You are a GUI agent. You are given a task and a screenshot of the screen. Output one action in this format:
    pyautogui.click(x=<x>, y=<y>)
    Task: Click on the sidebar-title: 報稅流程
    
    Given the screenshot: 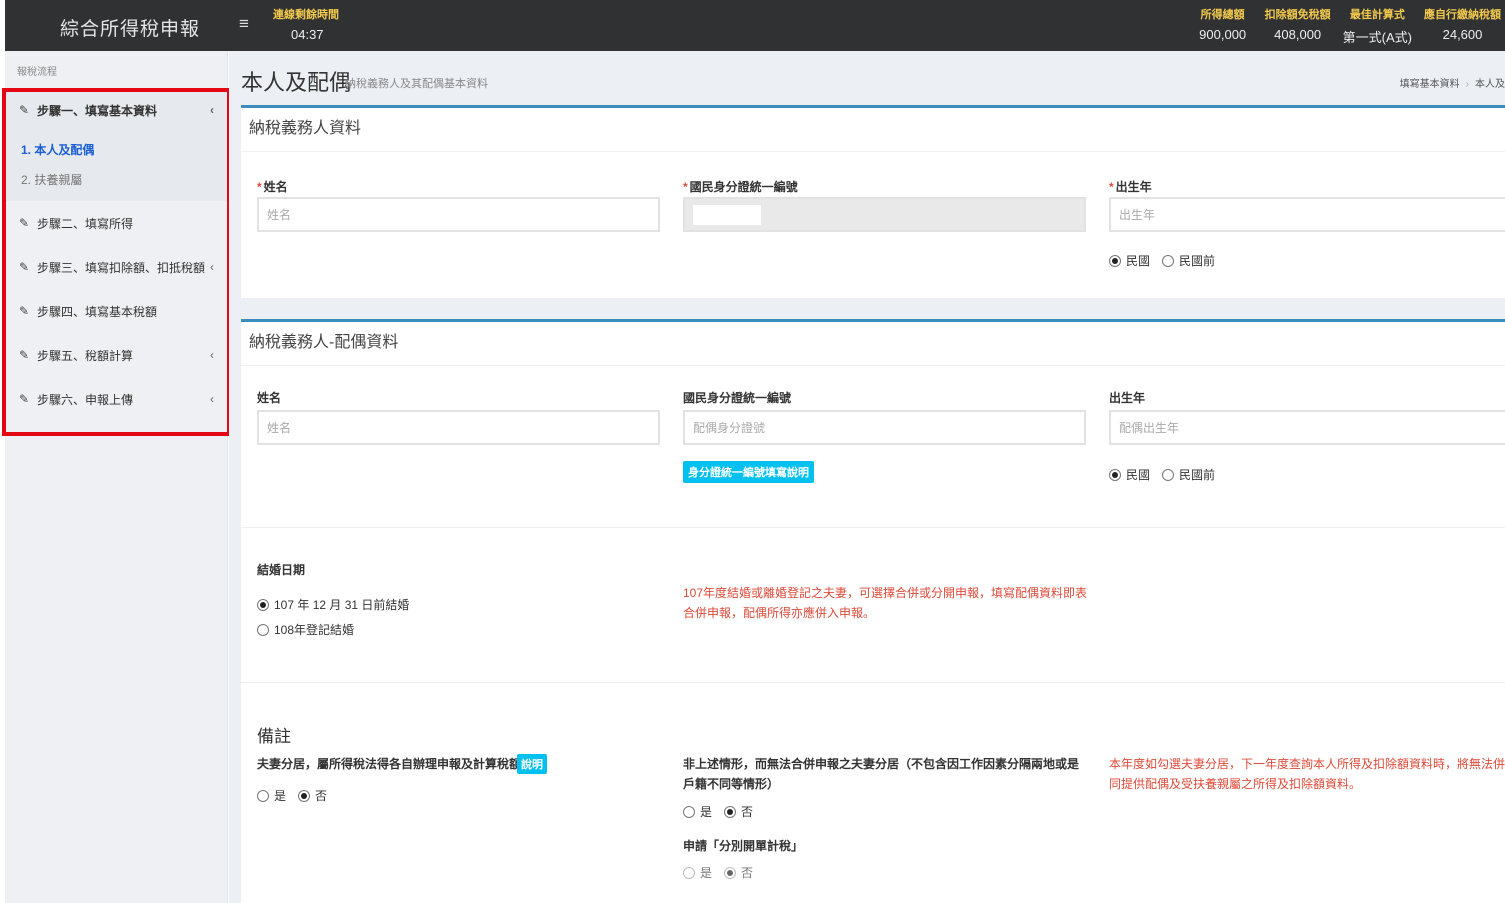 What is the action you would take?
    pyautogui.click(x=37, y=72)
    